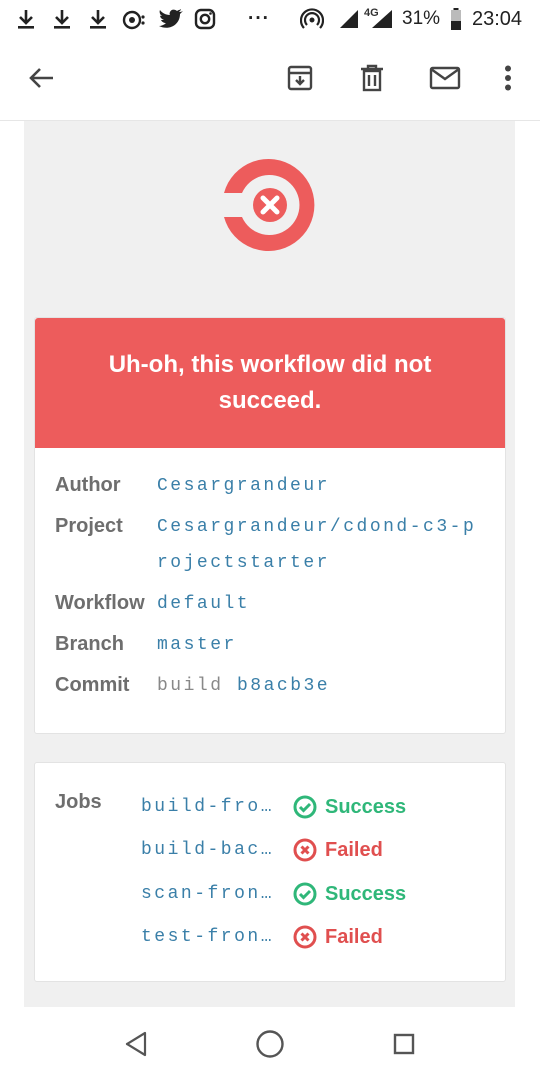  What do you see at coordinates (88, 485) in the screenshot?
I see `detail-label: Author` at bounding box center [88, 485].